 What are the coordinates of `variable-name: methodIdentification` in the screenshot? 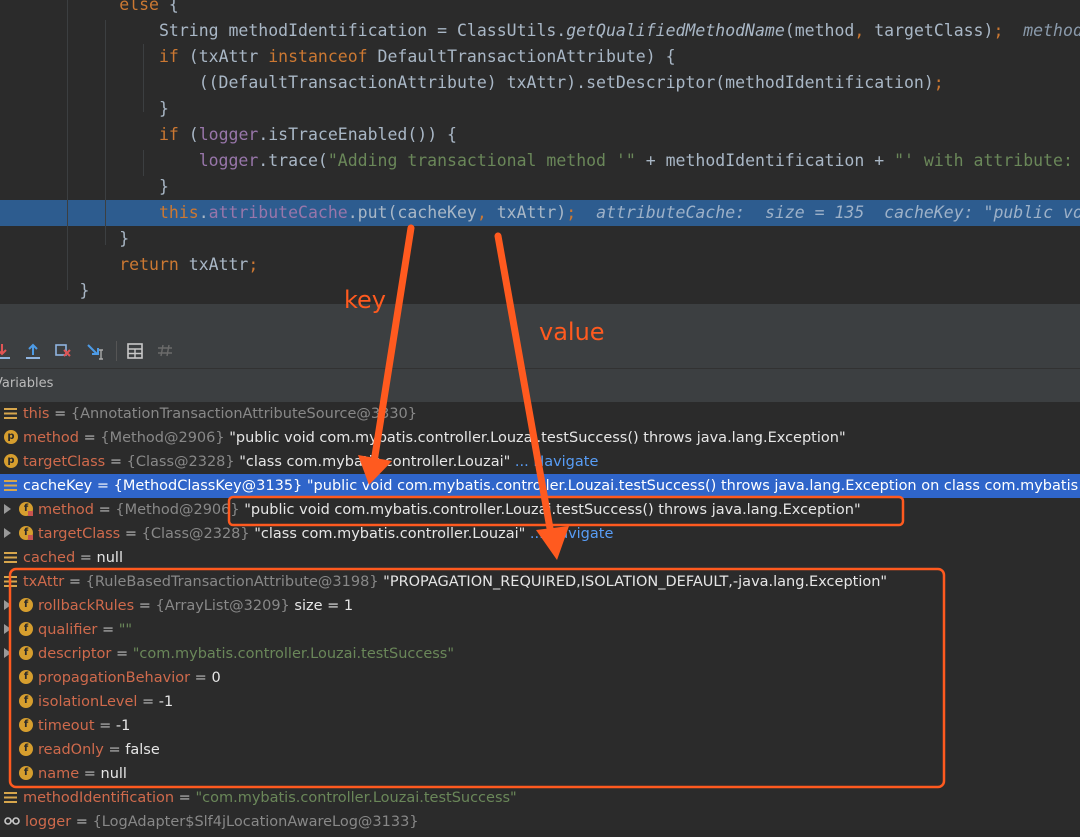 It's located at (99, 798).